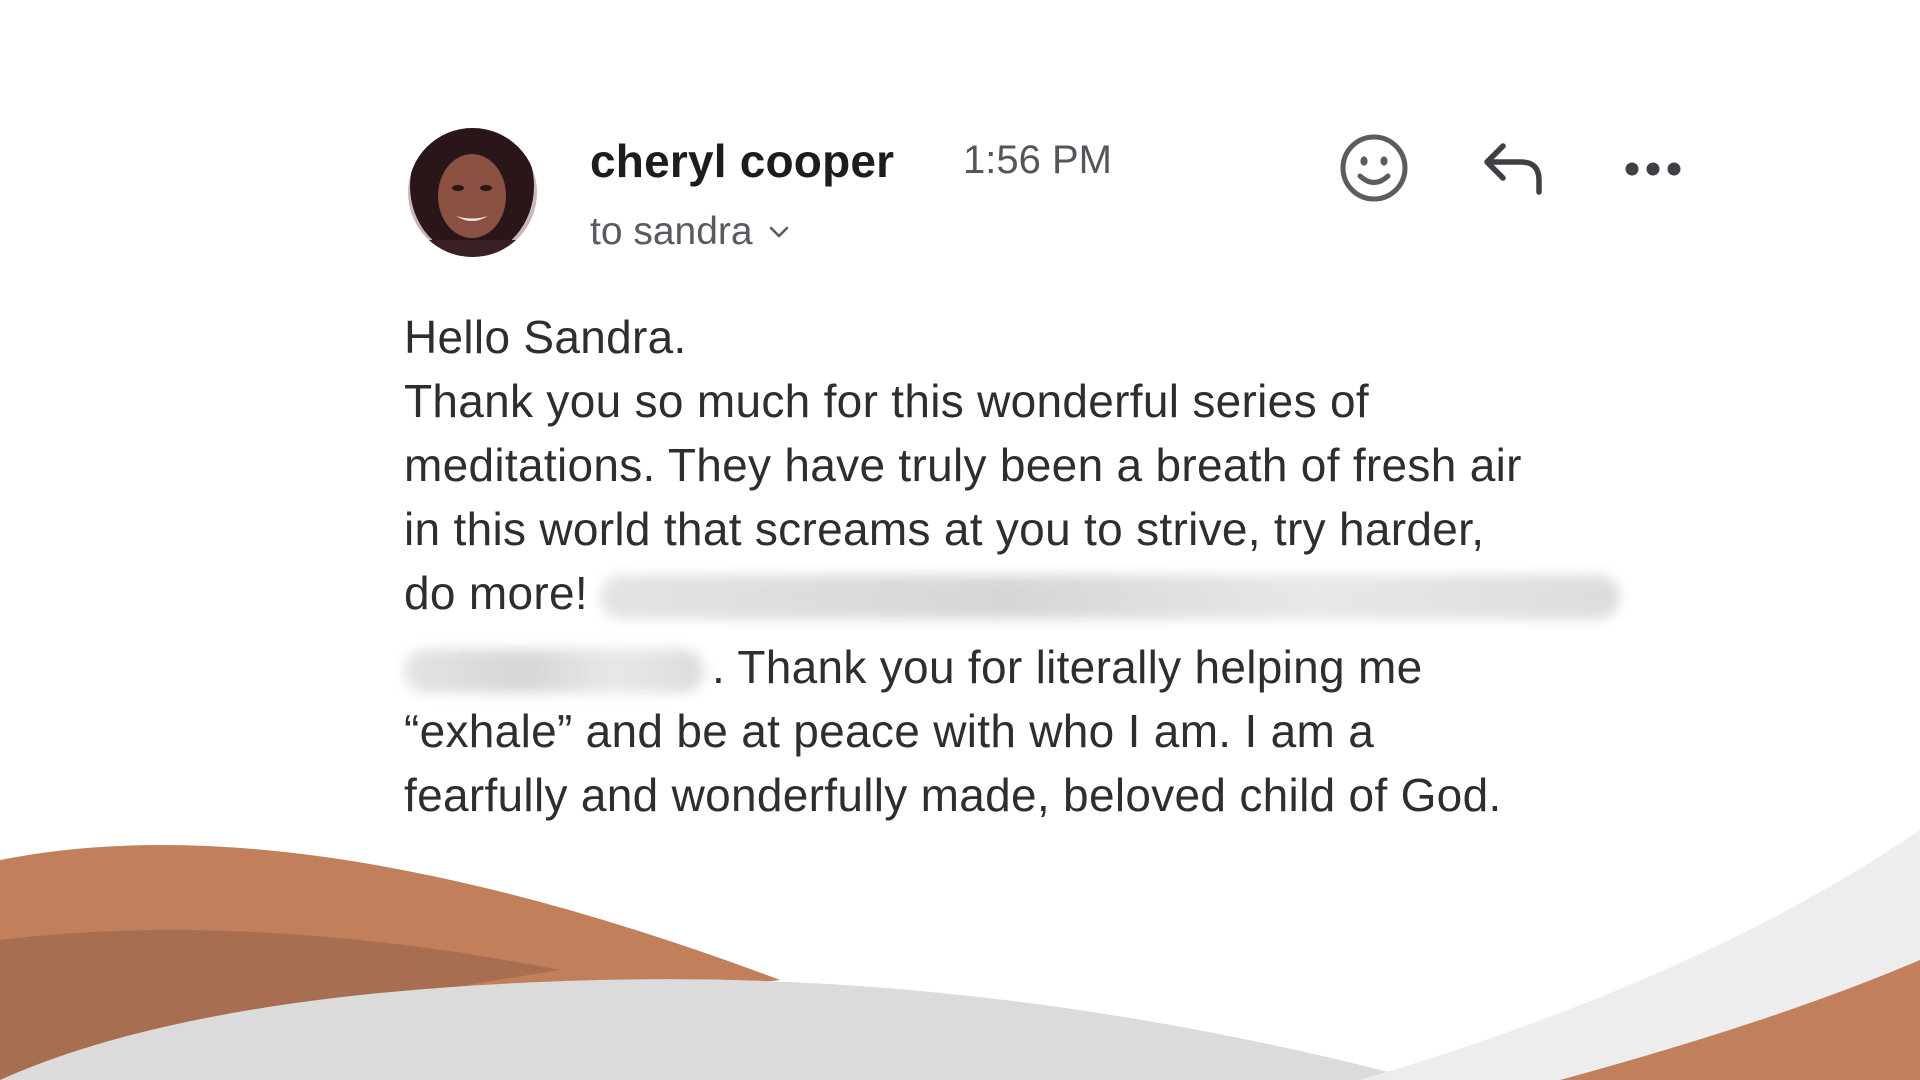 The image size is (1920, 1080). Describe the element at coordinates (1374, 168) in the screenshot. I see `smiley-icon` at that location.